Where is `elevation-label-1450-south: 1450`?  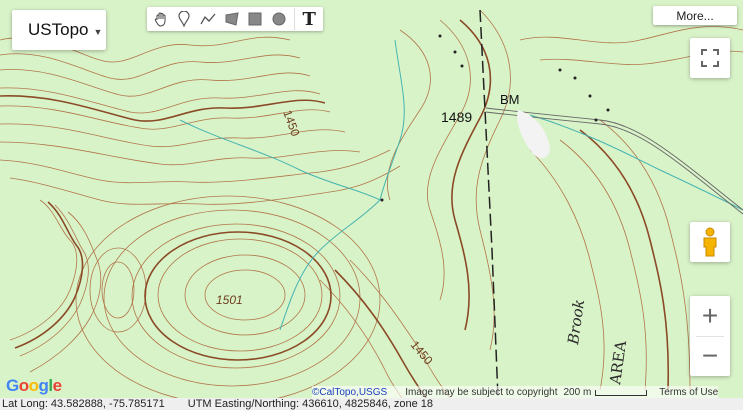 elevation-label-1450-south: 1450 is located at coordinates (422, 353).